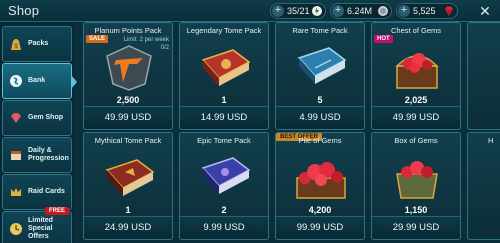 This screenshot has height=243, width=500. I want to click on offer-price: 9.99 USD, so click(224, 227).